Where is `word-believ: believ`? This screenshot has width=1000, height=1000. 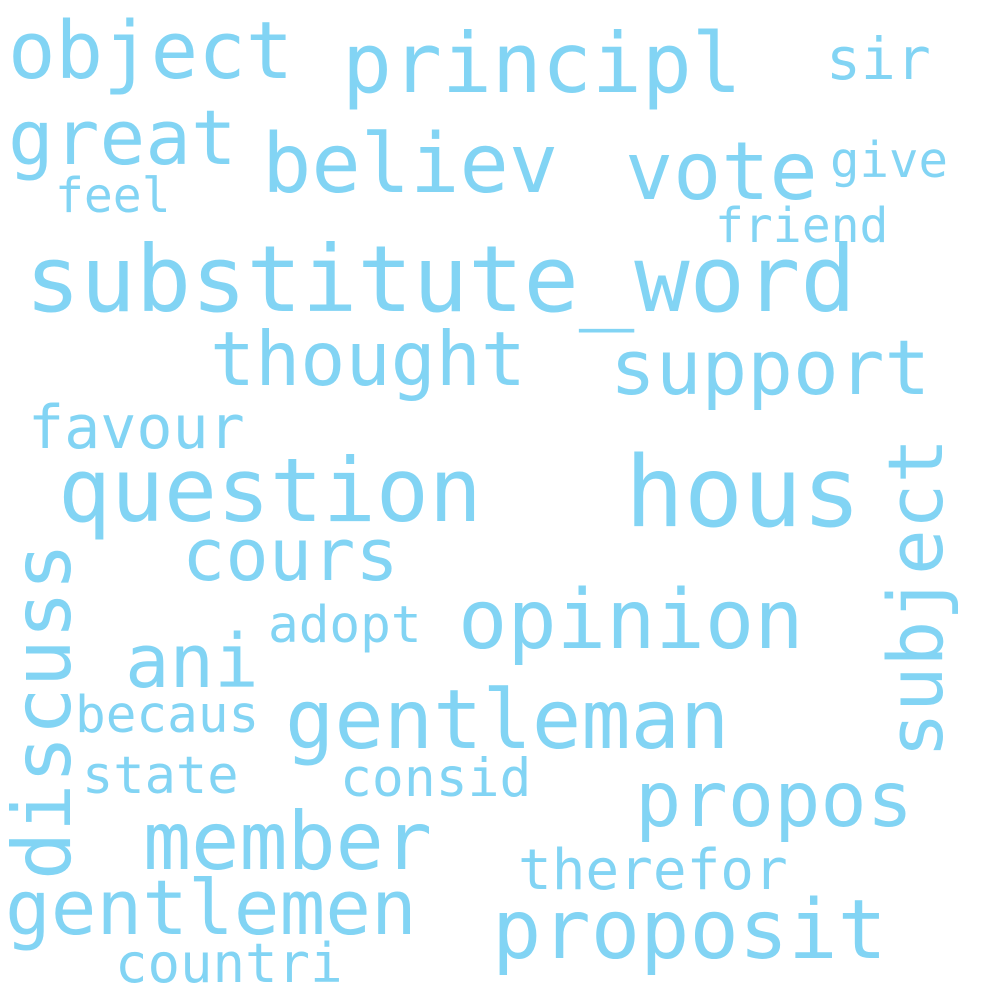 word-believ: believ is located at coordinates (410, 164).